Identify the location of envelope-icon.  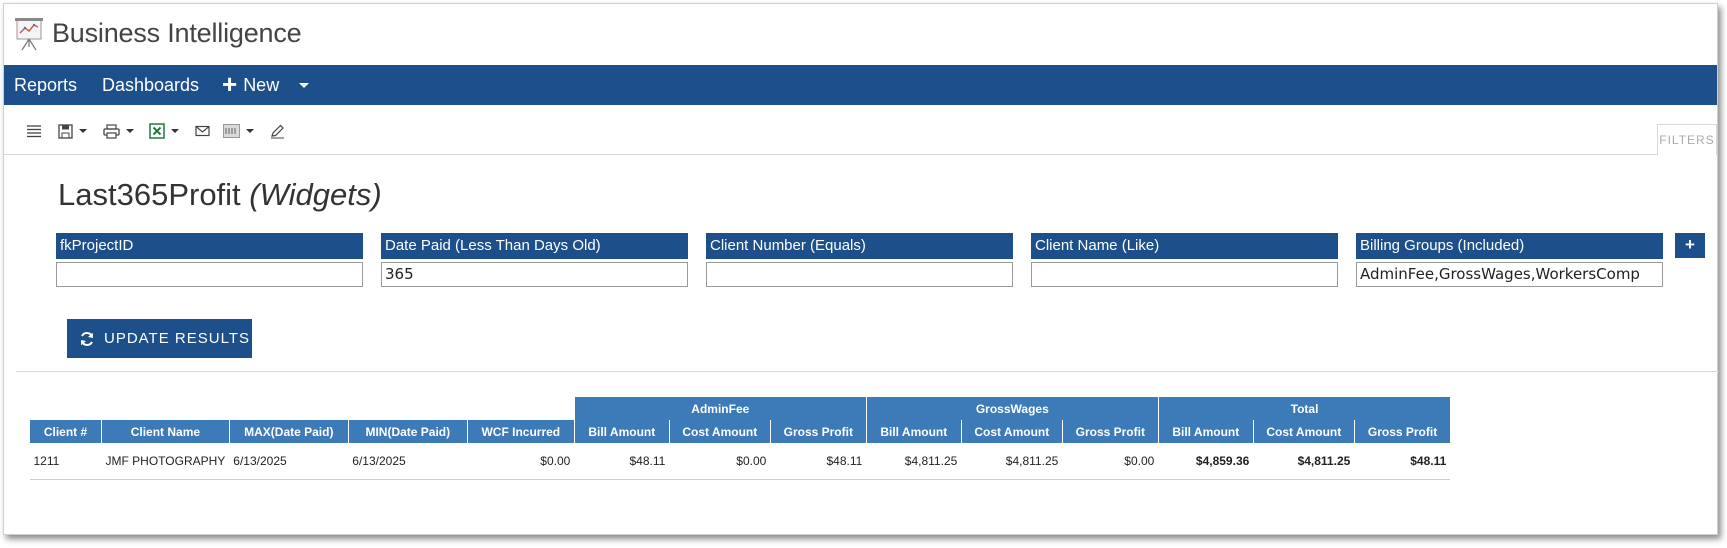
(202, 131).